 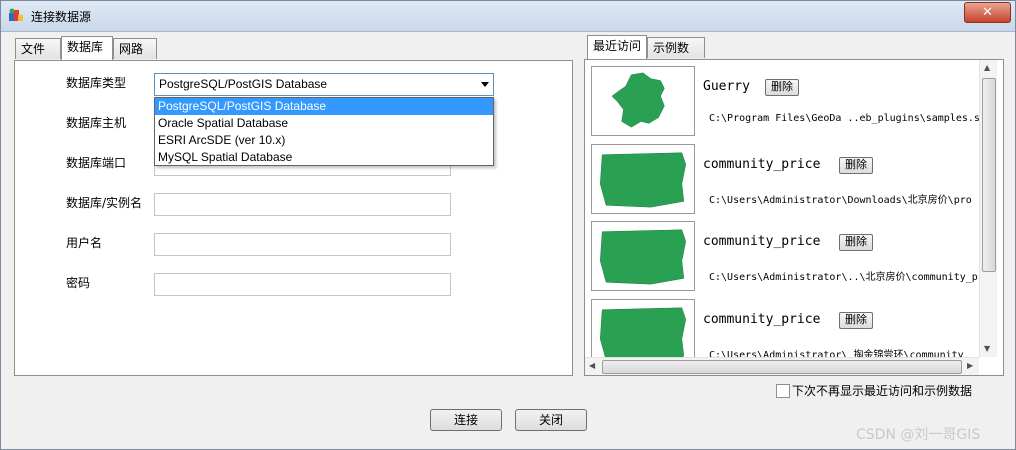 I want to click on db-option-postgresql: PostgreSQL/PostGIS Database, so click(x=324, y=106).